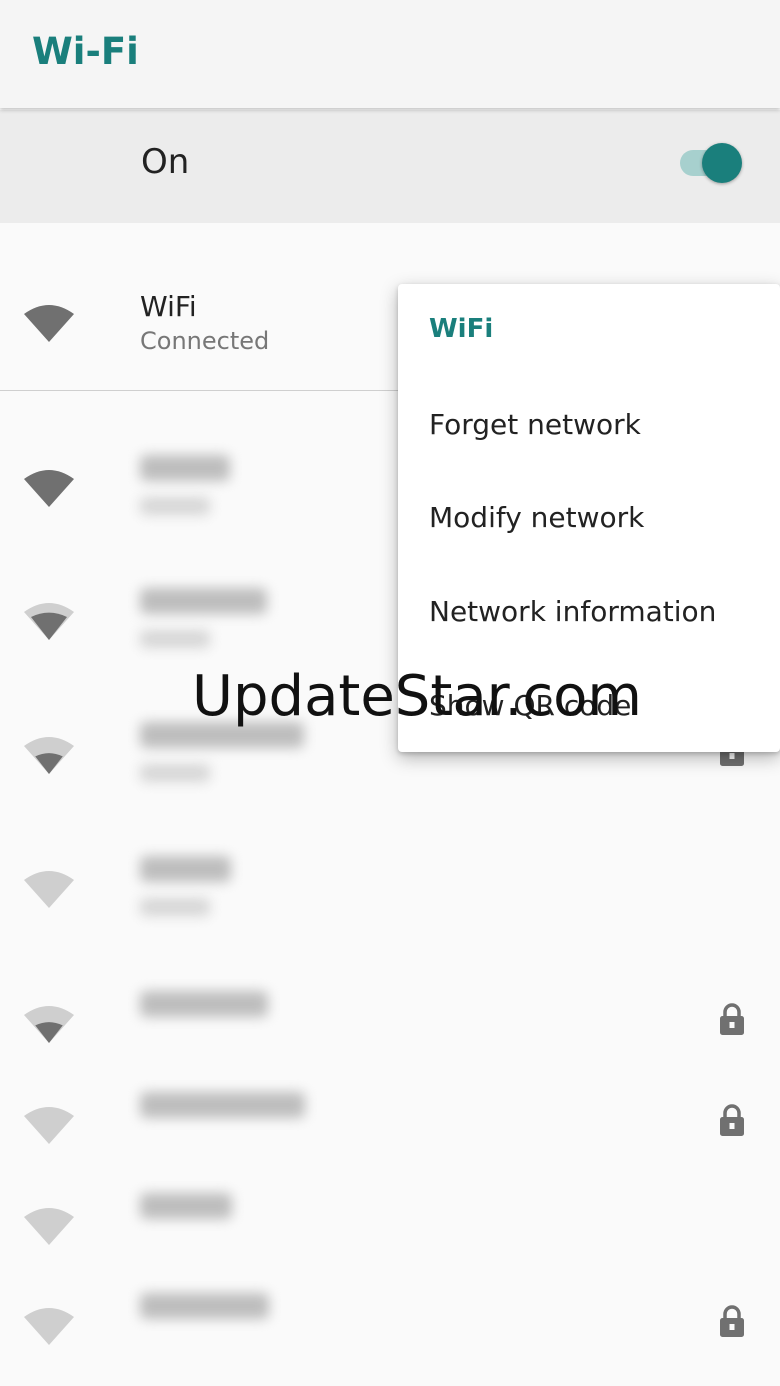 This screenshot has width=780, height=1386. What do you see at coordinates (200, 390) in the screenshot?
I see `divider` at bounding box center [200, 390].